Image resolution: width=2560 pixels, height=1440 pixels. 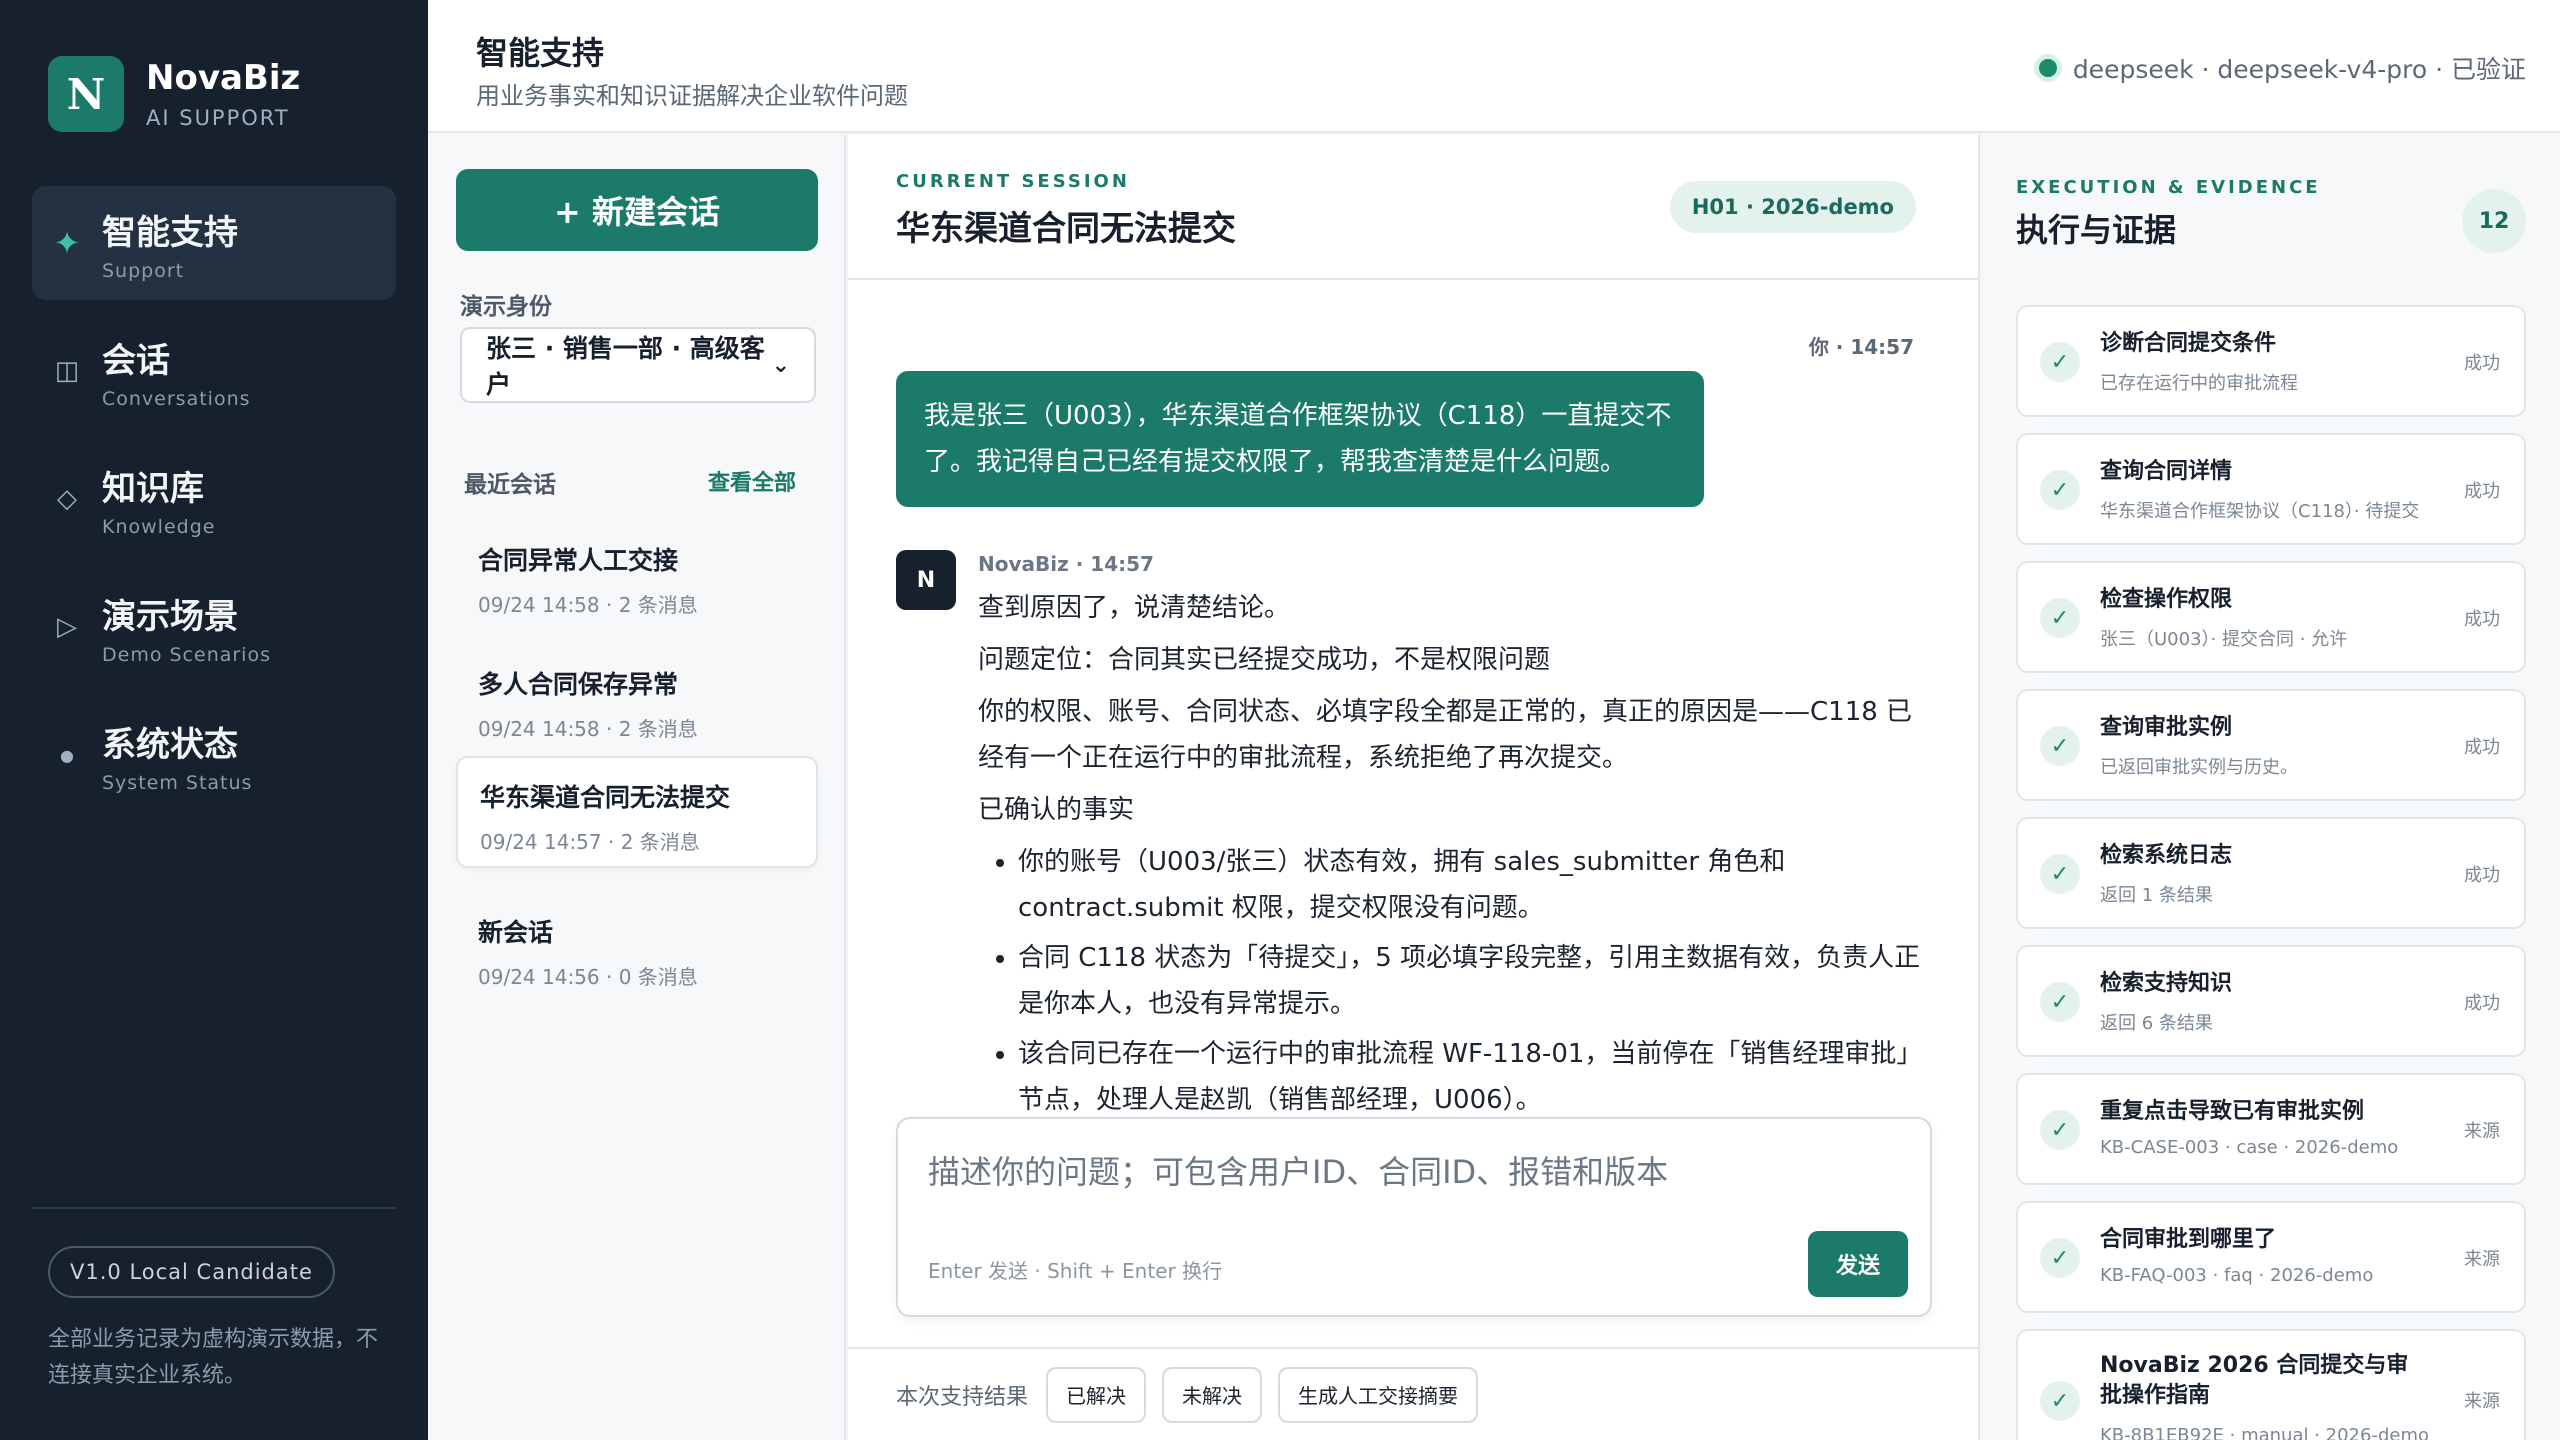 What do you see at coordinates (506, 307) in the screenshot?
I see `persona-label: 演示身份` at bounding box center [506, 307].